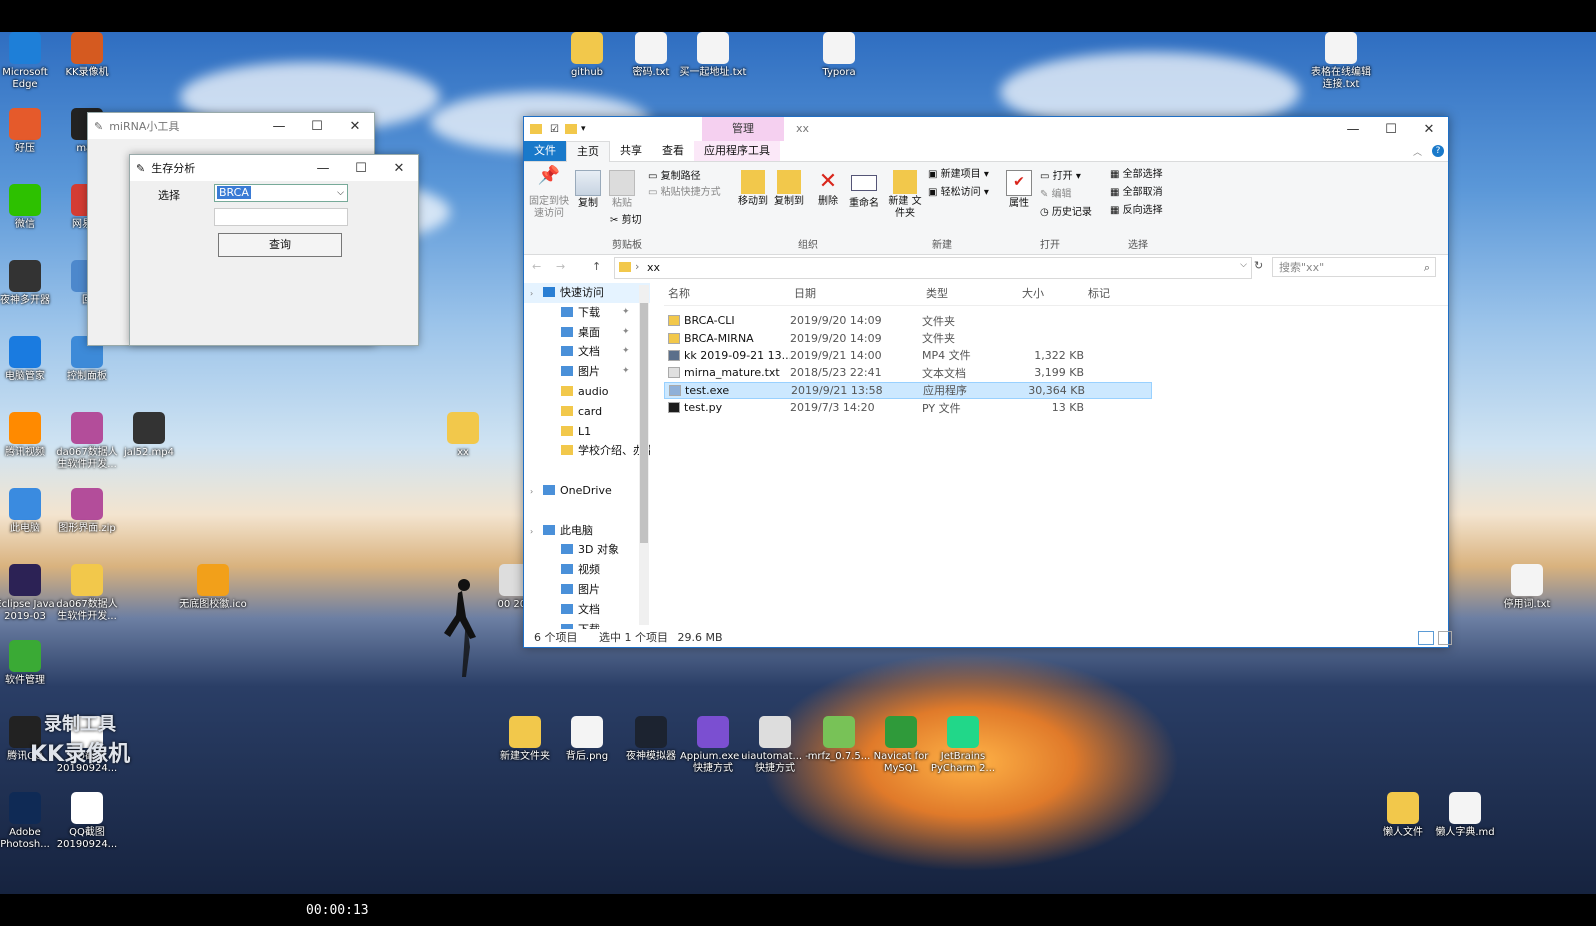 The width and height of the screenshot is (1596, 926). Describe the element at coordinates (1445, 638) in the screenshot. I see `large-icons-view-icon` at that location.